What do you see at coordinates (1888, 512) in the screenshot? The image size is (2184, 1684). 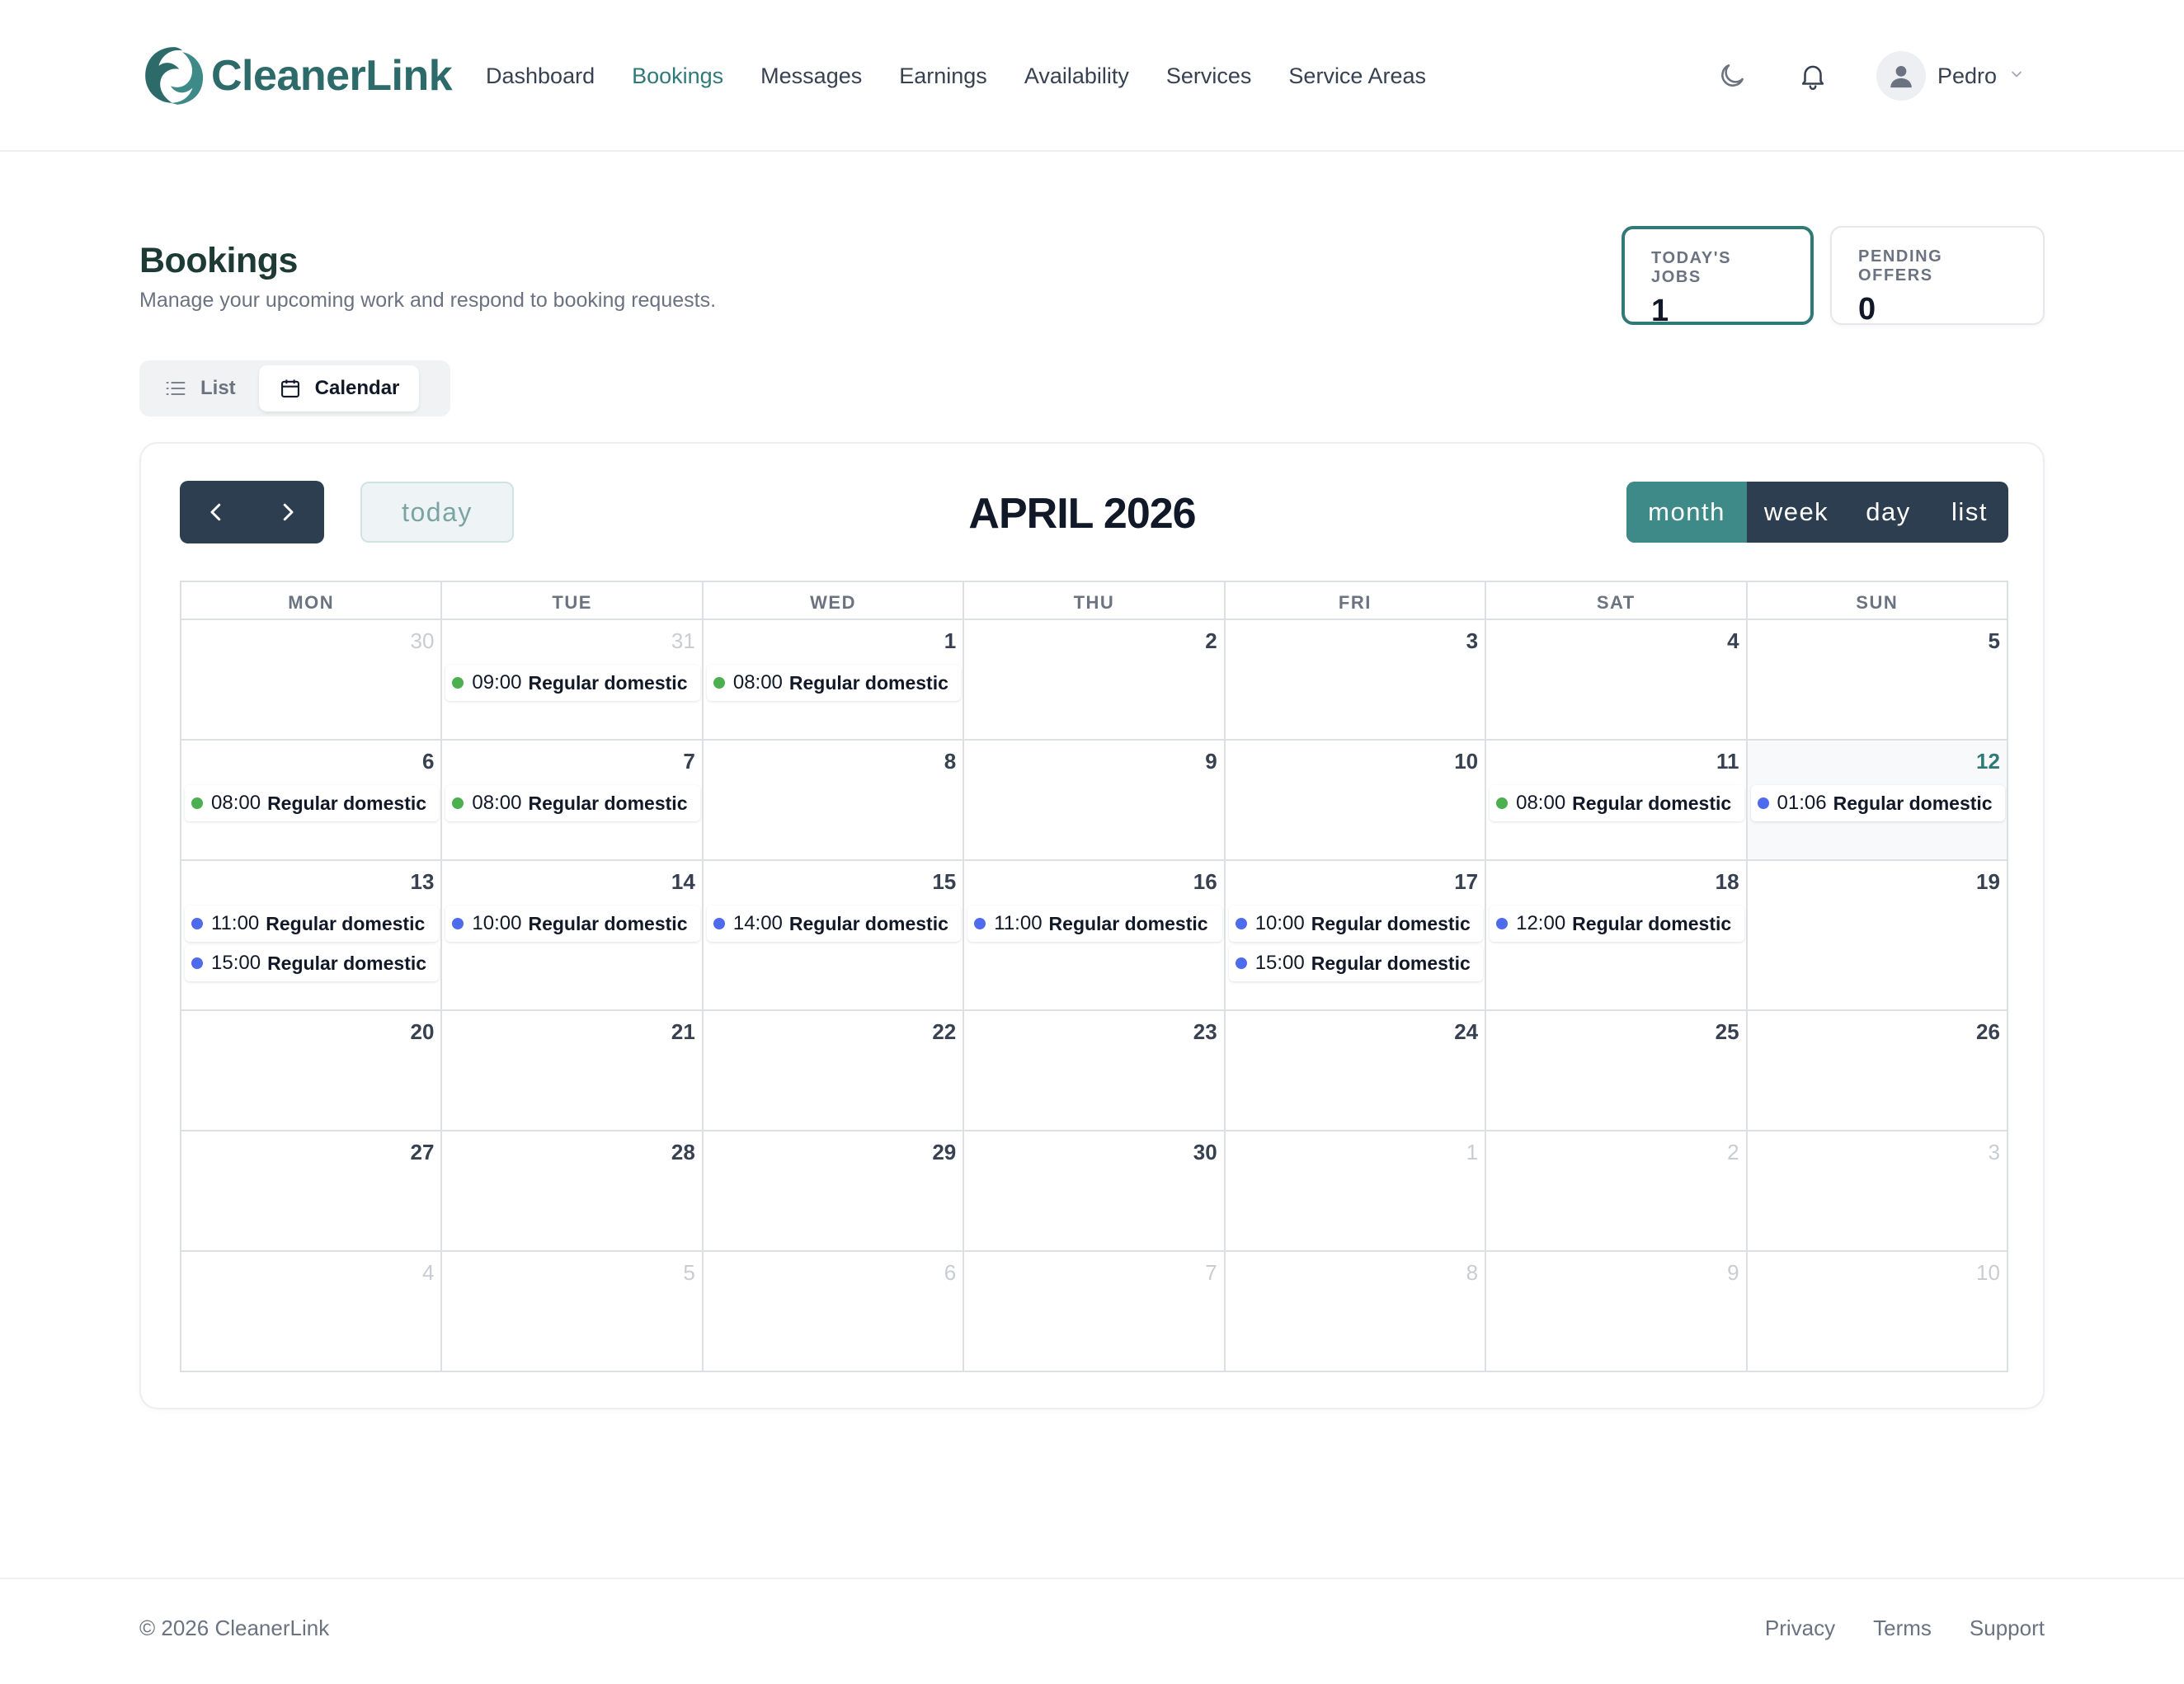 I see `day-view-button: day` at bounding box center [1888, 512].